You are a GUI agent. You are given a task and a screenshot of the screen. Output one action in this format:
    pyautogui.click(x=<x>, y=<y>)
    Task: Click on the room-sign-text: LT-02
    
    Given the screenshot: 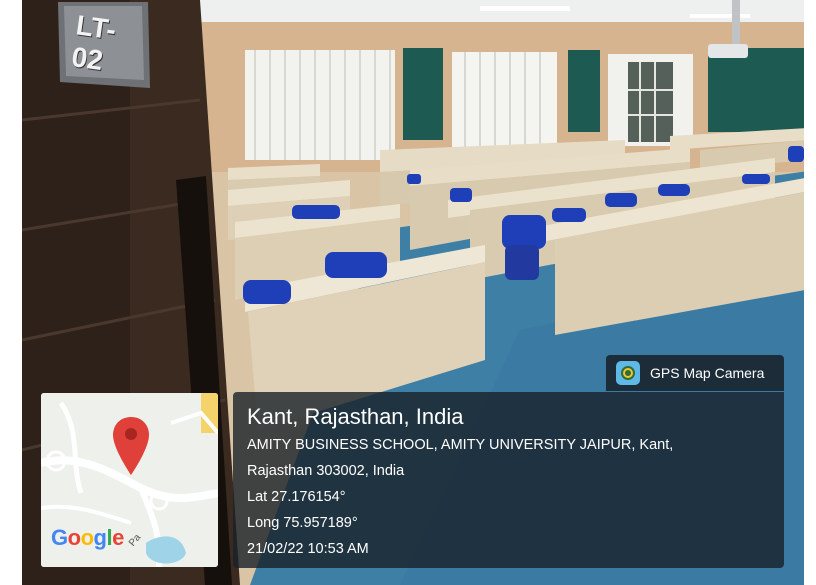 What is the action you would take?
    pyautogui.click(x=94, y=43)
    